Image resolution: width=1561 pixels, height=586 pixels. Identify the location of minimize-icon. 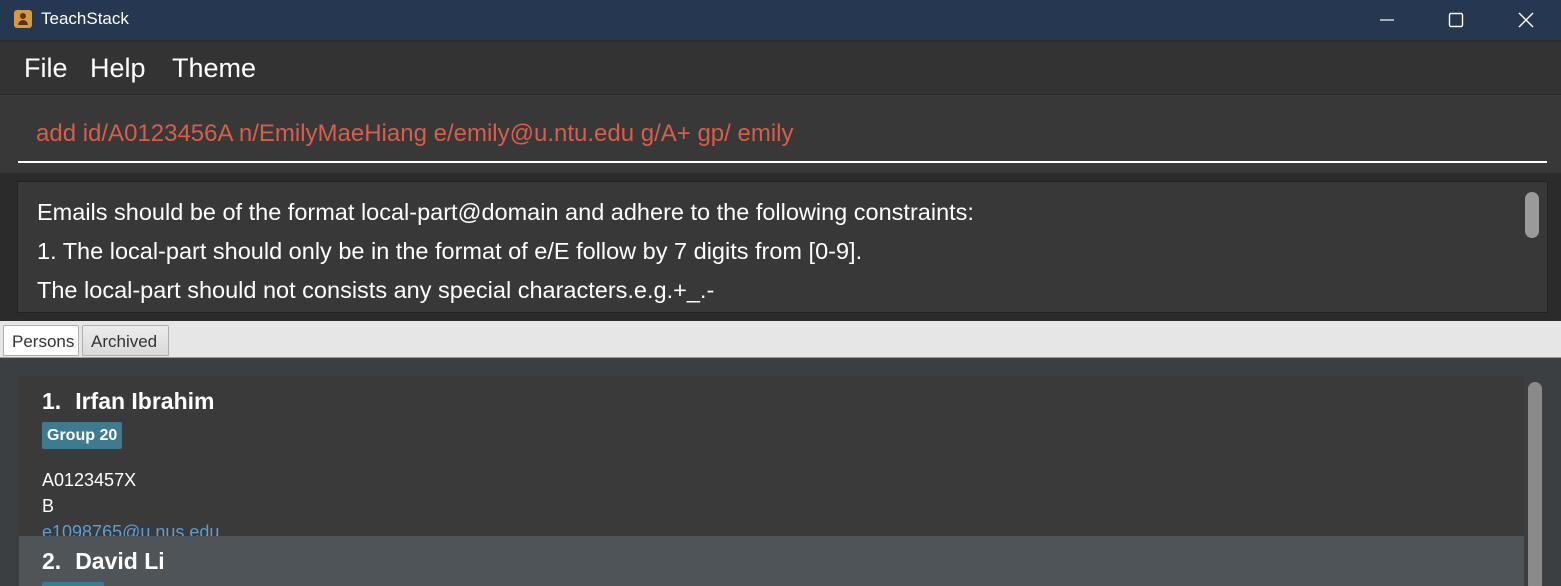
(1387, 20).